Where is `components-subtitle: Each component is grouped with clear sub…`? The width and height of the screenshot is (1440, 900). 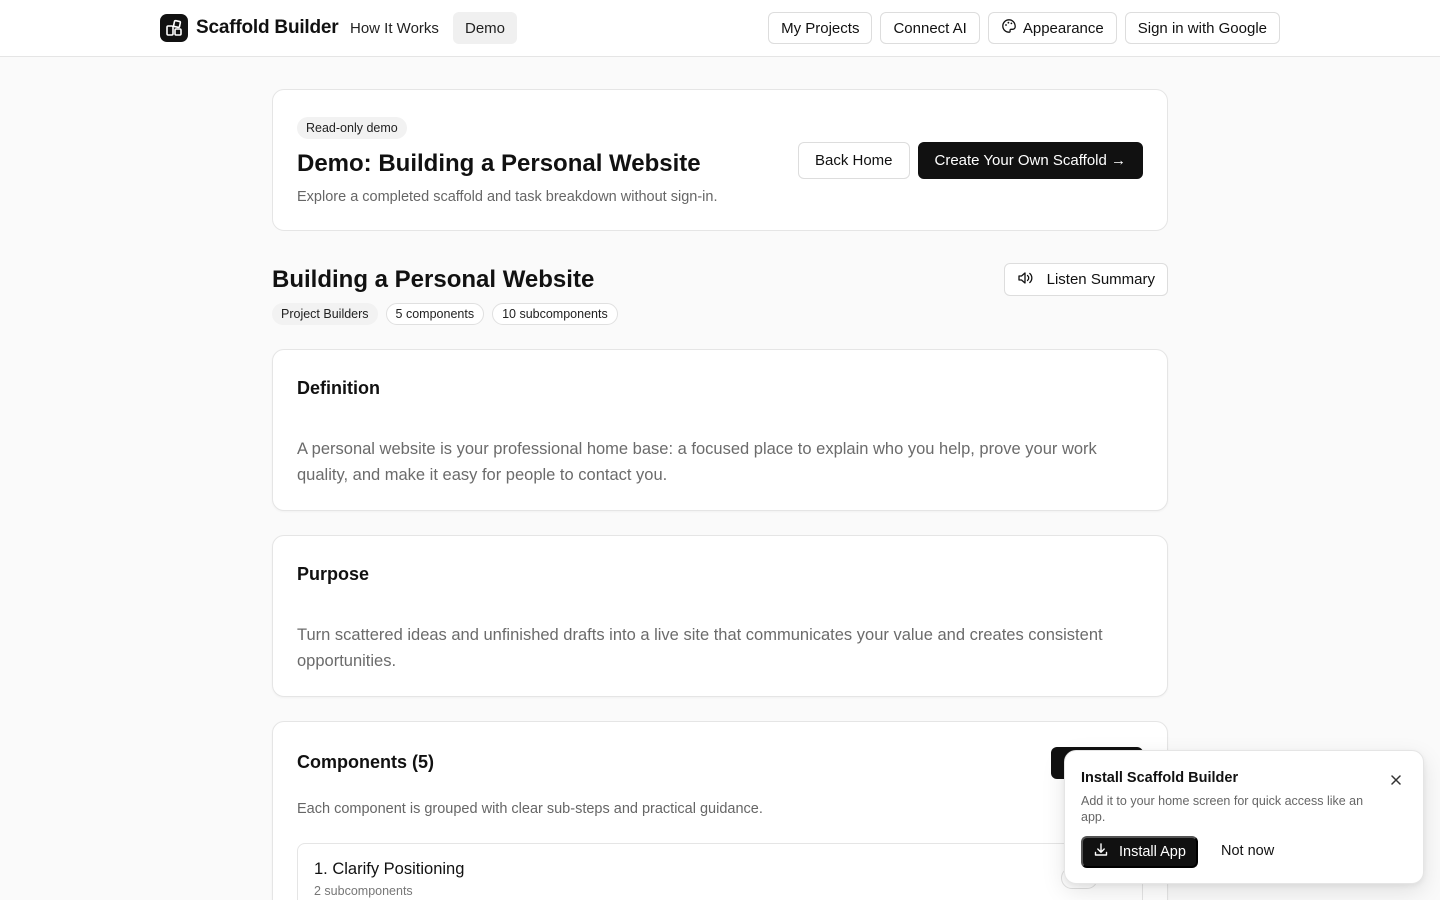 components-subtitle: Each component is grouped with clear sub… is located at coordinates (530, 809).